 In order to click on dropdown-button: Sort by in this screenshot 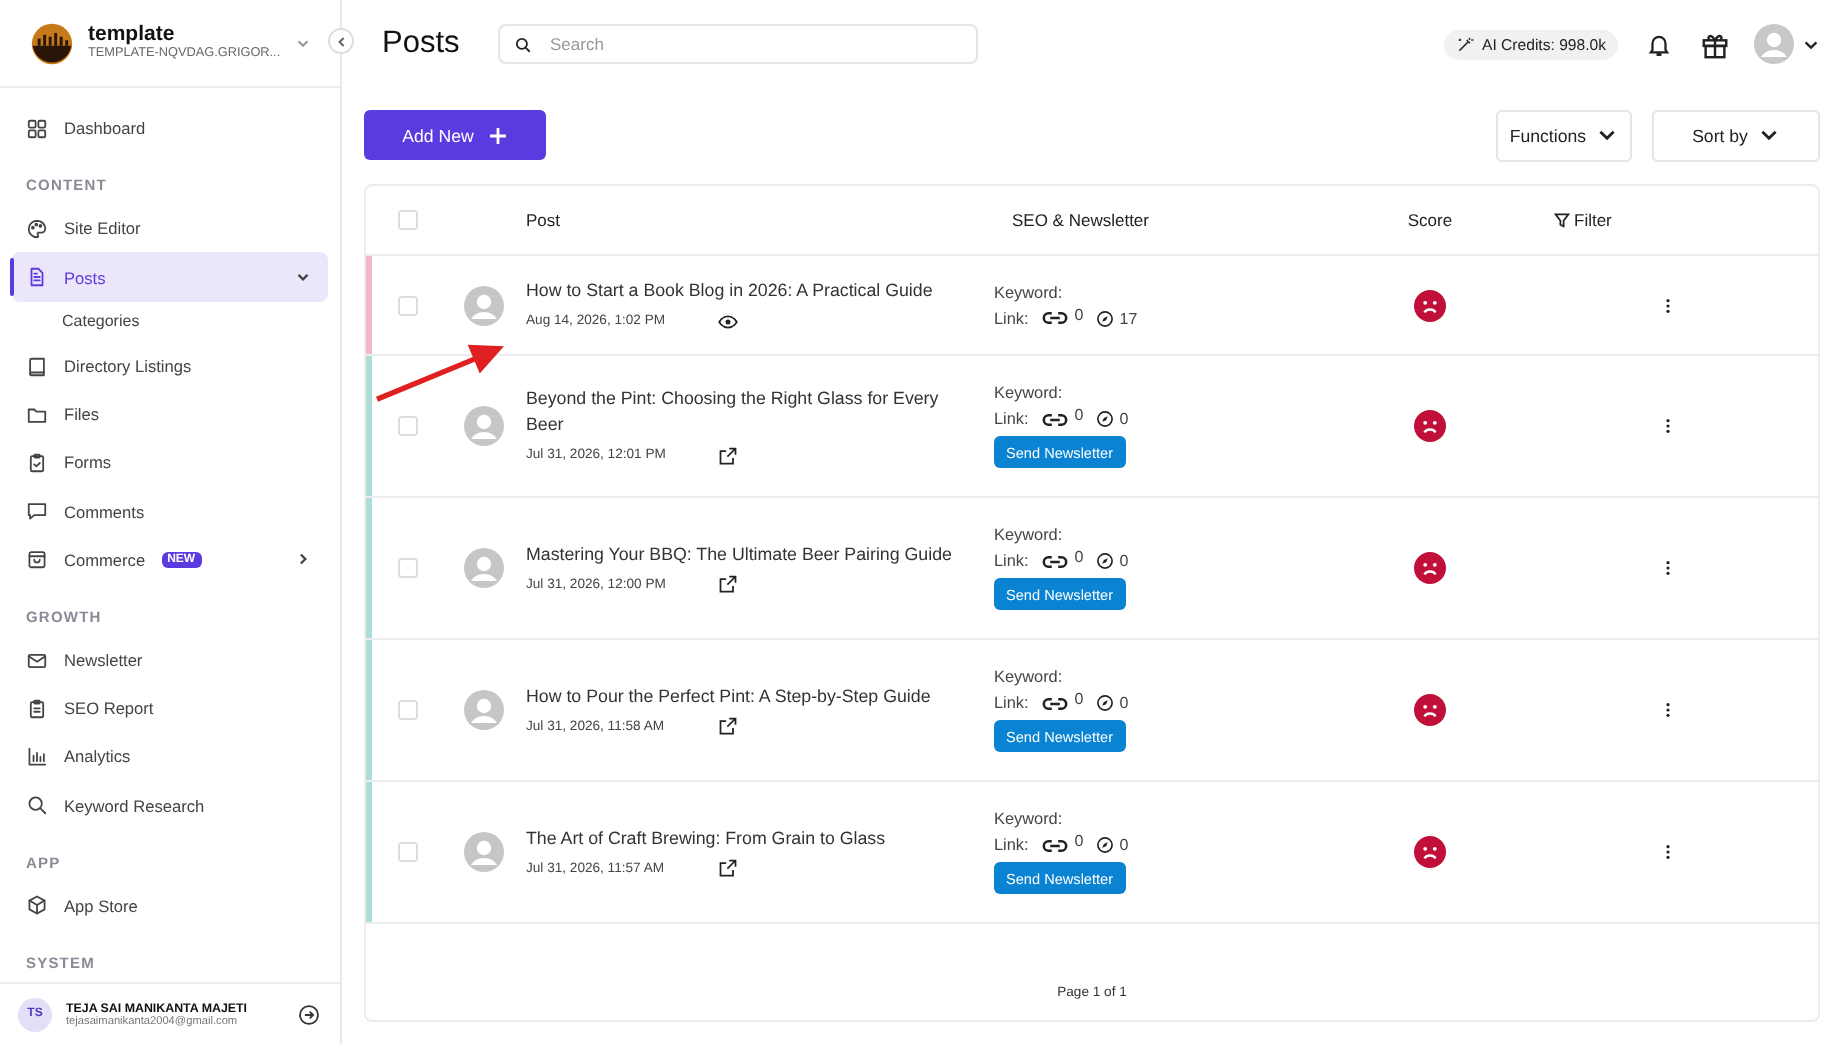, I will do `click(1736, 135)`.